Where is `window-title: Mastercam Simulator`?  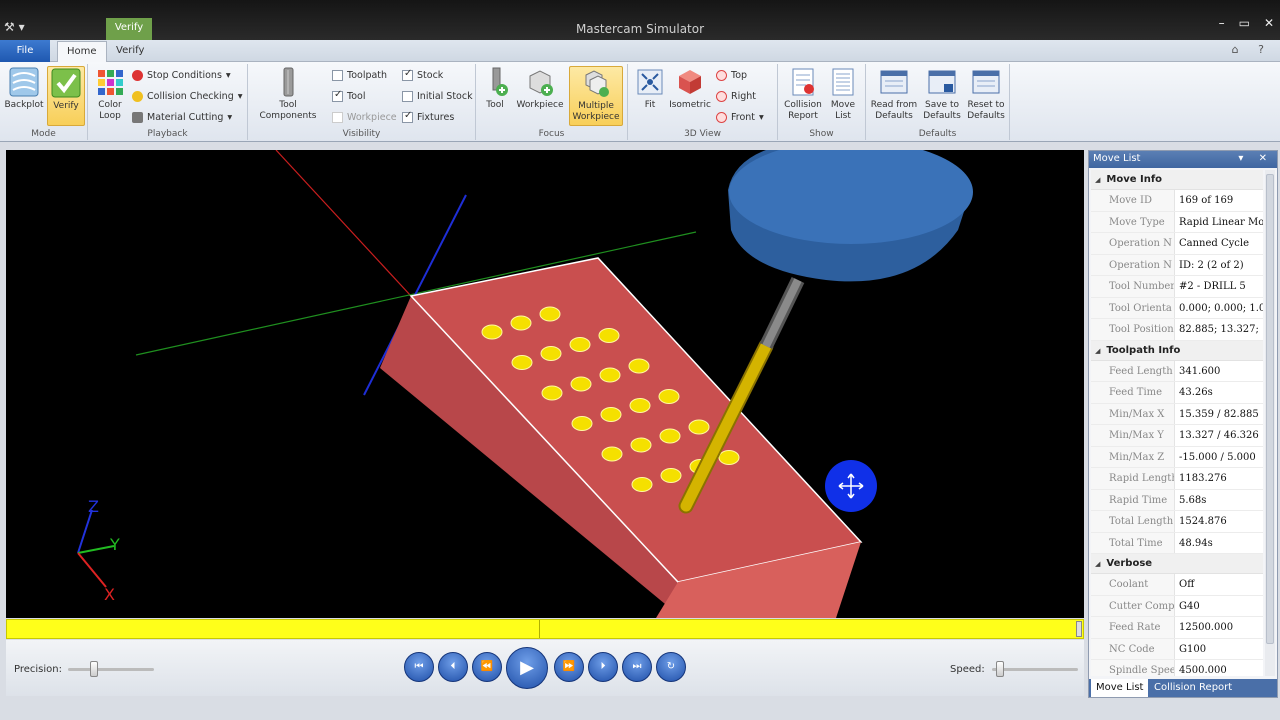
window-title: Mastercam Simulator is located at coordinates (640, 29).